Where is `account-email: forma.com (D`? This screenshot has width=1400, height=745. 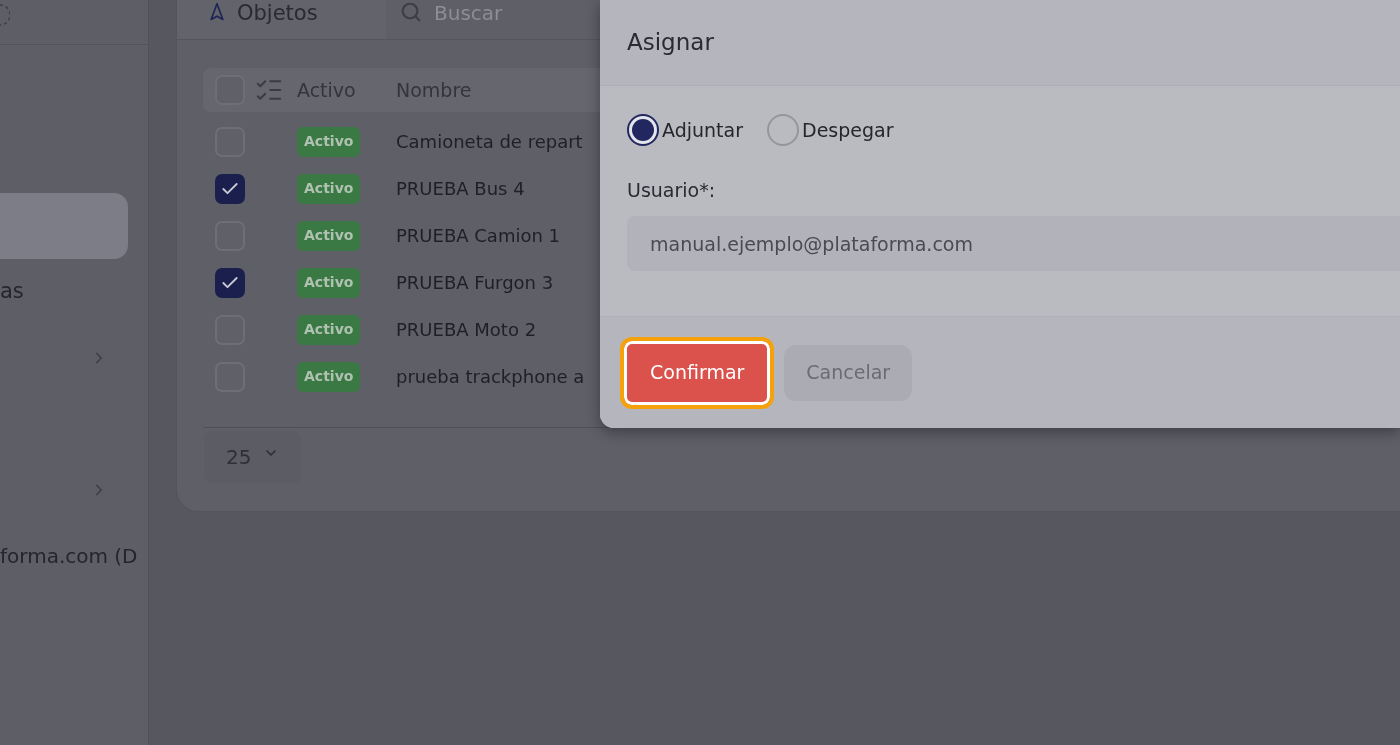
account-email: forma.com (D is located at coordinates (69, 556).